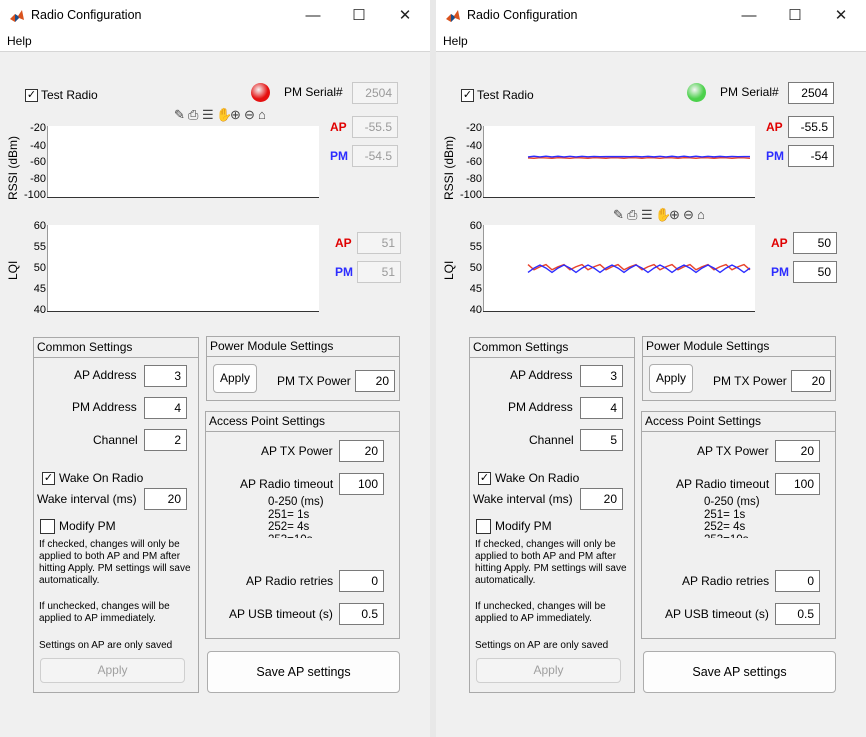 The width and height of the screenshot is (866, 737). Describe the element at coordinates (379, 272) in the screenshot. I see `lqi-pm-field: 51` at that location.